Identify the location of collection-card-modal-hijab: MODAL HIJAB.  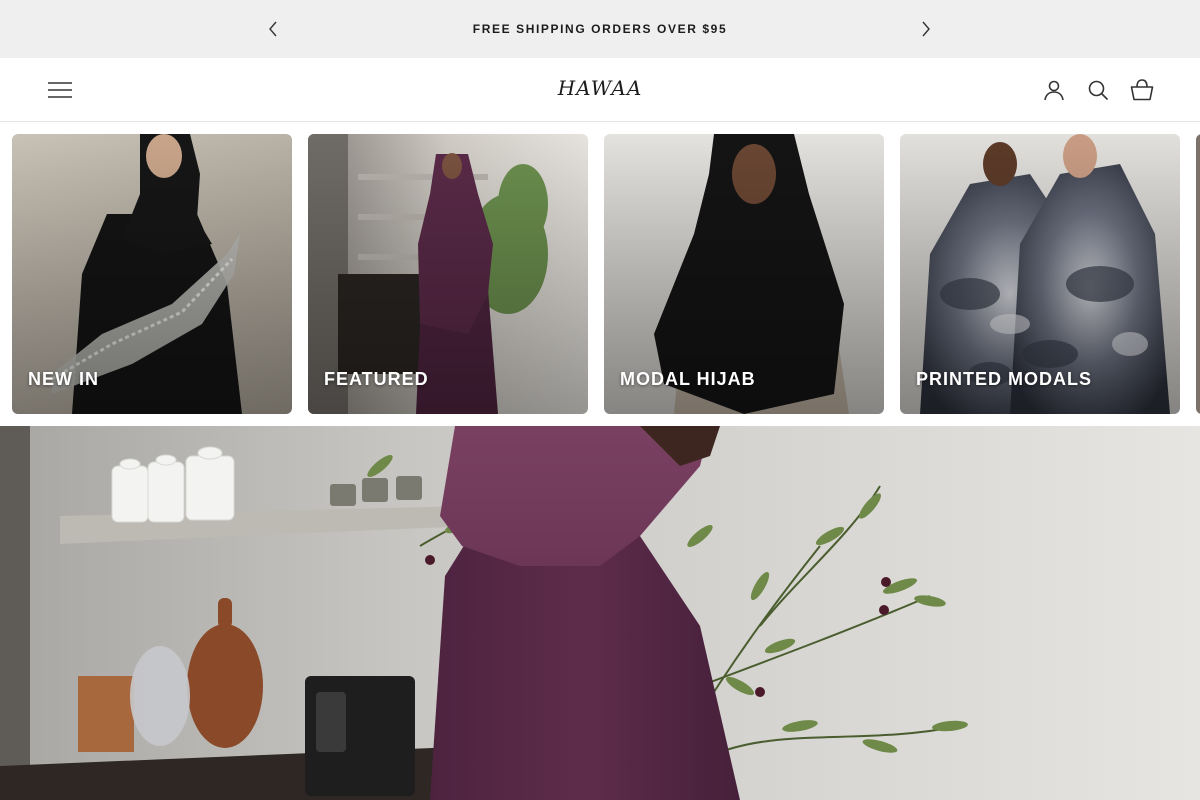
(744, 274).